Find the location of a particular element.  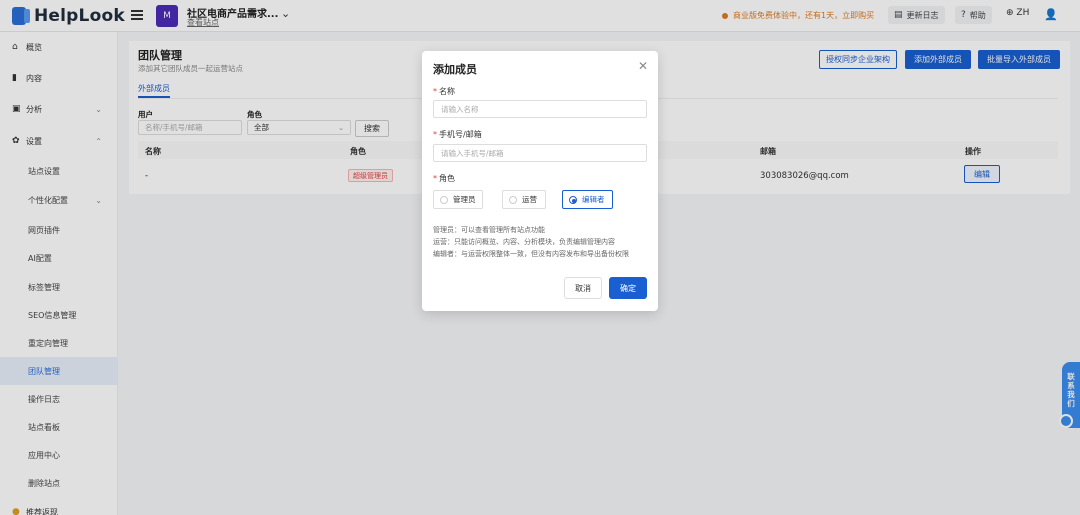

contact-input: 请输入手机号/邮箱 is located at coordinates (540, 153).